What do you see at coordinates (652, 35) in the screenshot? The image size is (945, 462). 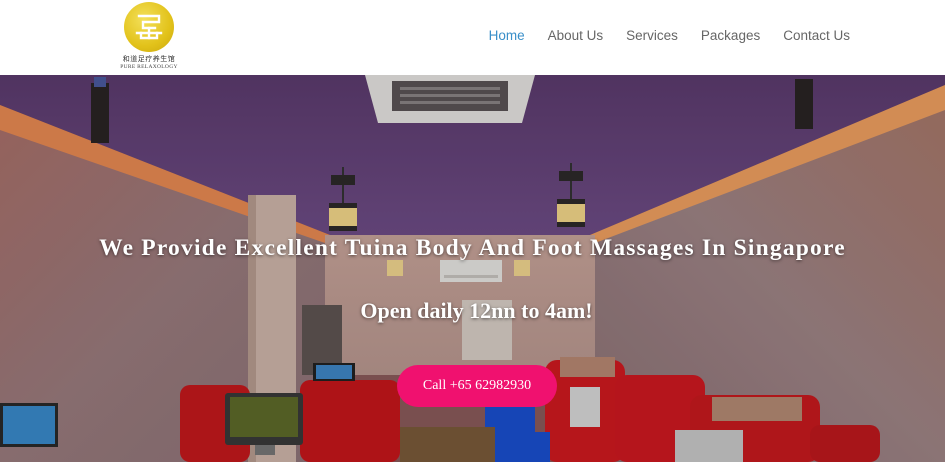 I see `nav-services: Services` at bounding box center [652, 35].